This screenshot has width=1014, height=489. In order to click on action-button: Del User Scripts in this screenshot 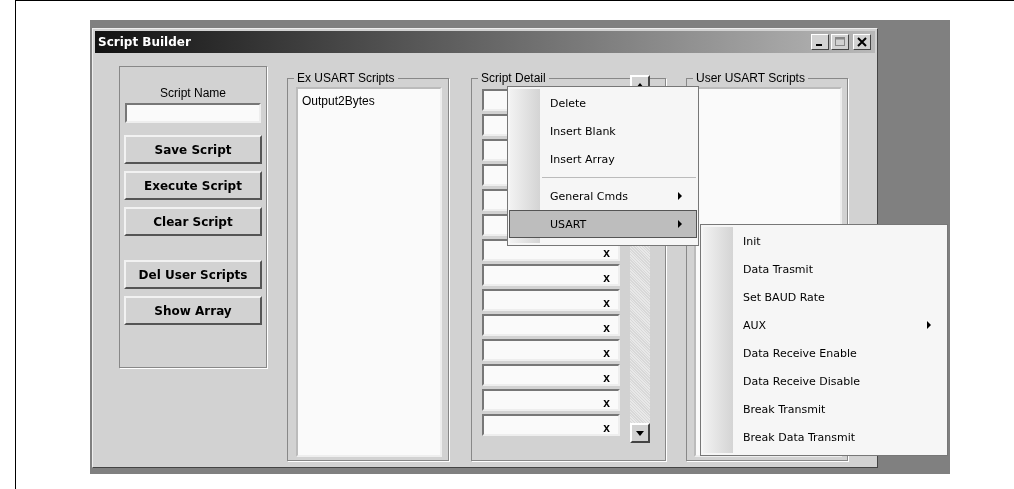, I will do `click(193, 274)`.